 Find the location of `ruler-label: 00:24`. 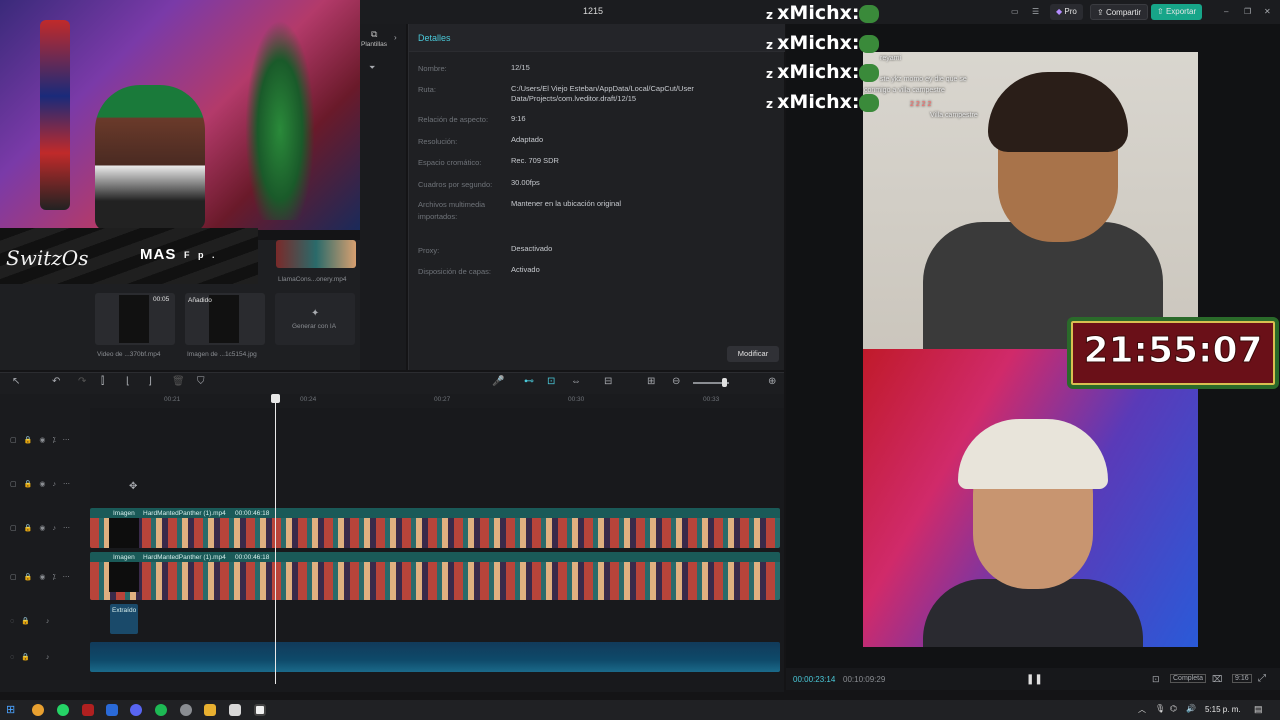

ruler-label: 00:24 is located at coordinates (308, 399).